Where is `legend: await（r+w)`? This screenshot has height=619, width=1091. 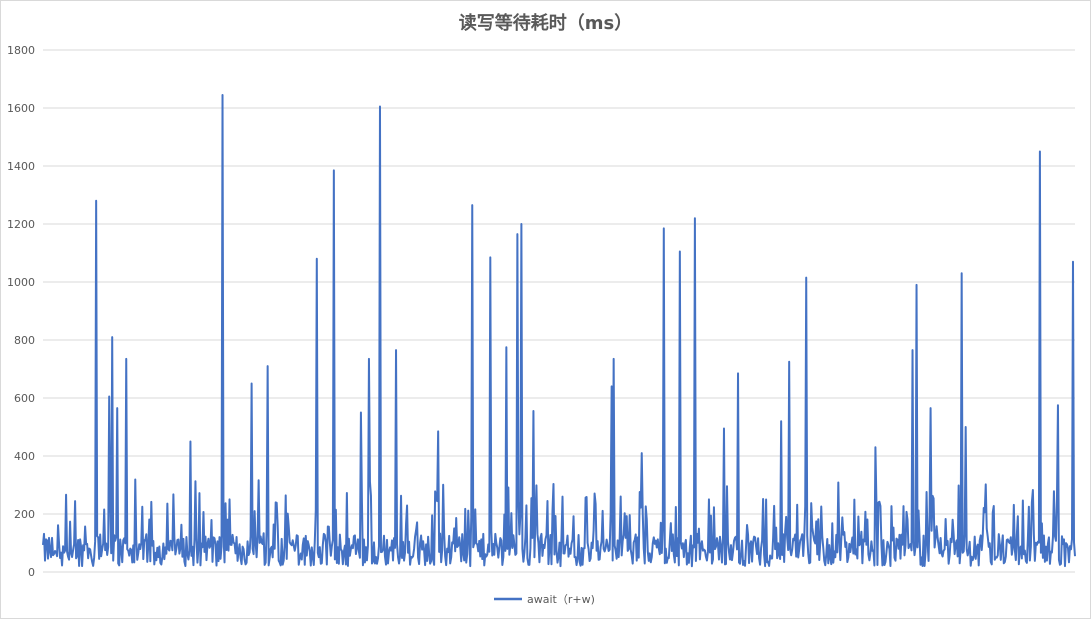
legend: await（r+w) is located at coordinates (544, 599).